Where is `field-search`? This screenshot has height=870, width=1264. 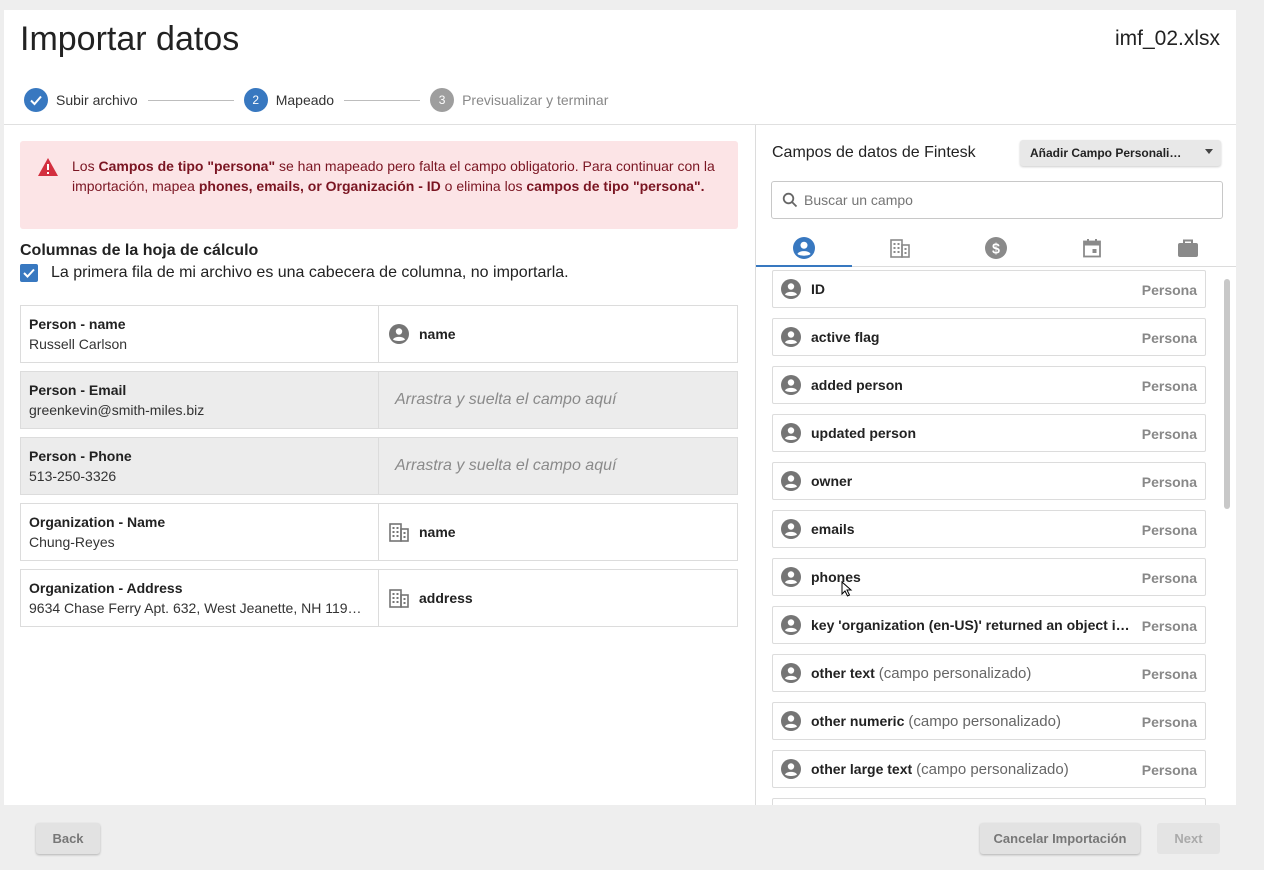 field-search is located at coordinates (997, 200).